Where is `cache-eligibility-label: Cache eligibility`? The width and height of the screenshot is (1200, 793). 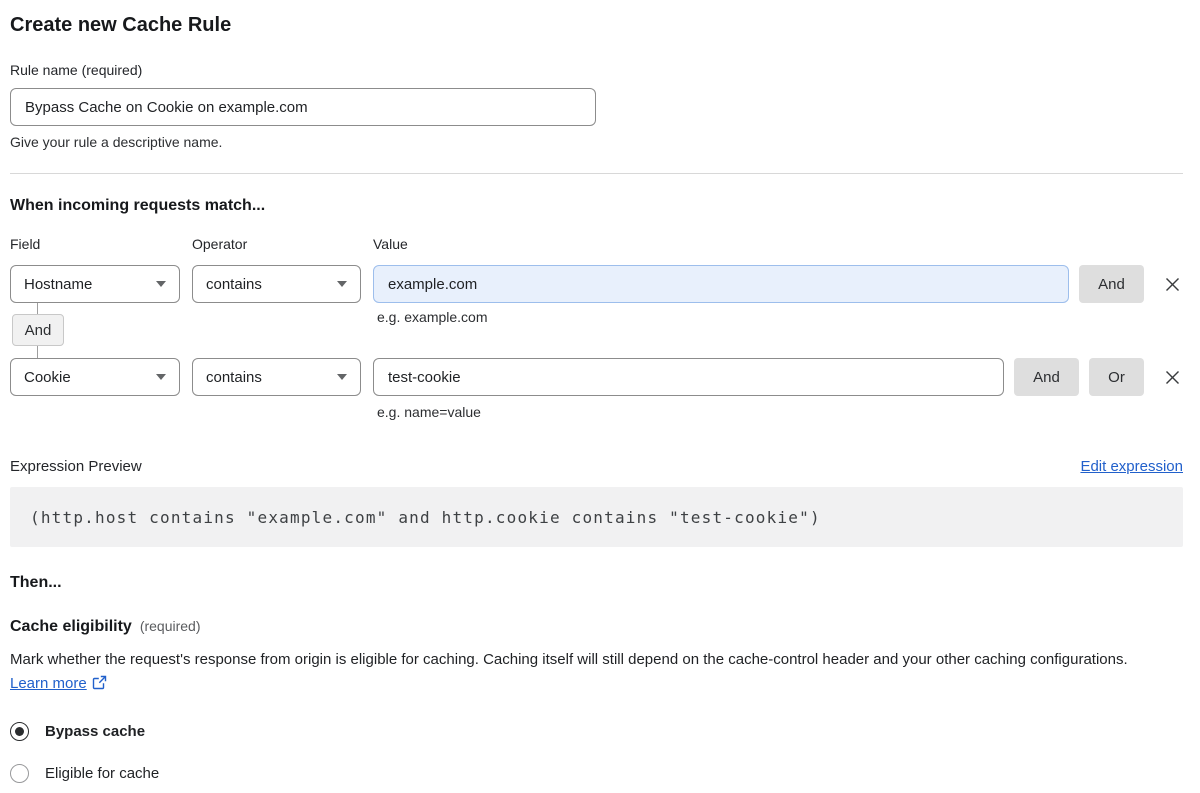
cache-eligibility-label: Cache eligibility is located at coordinates (71, 626).